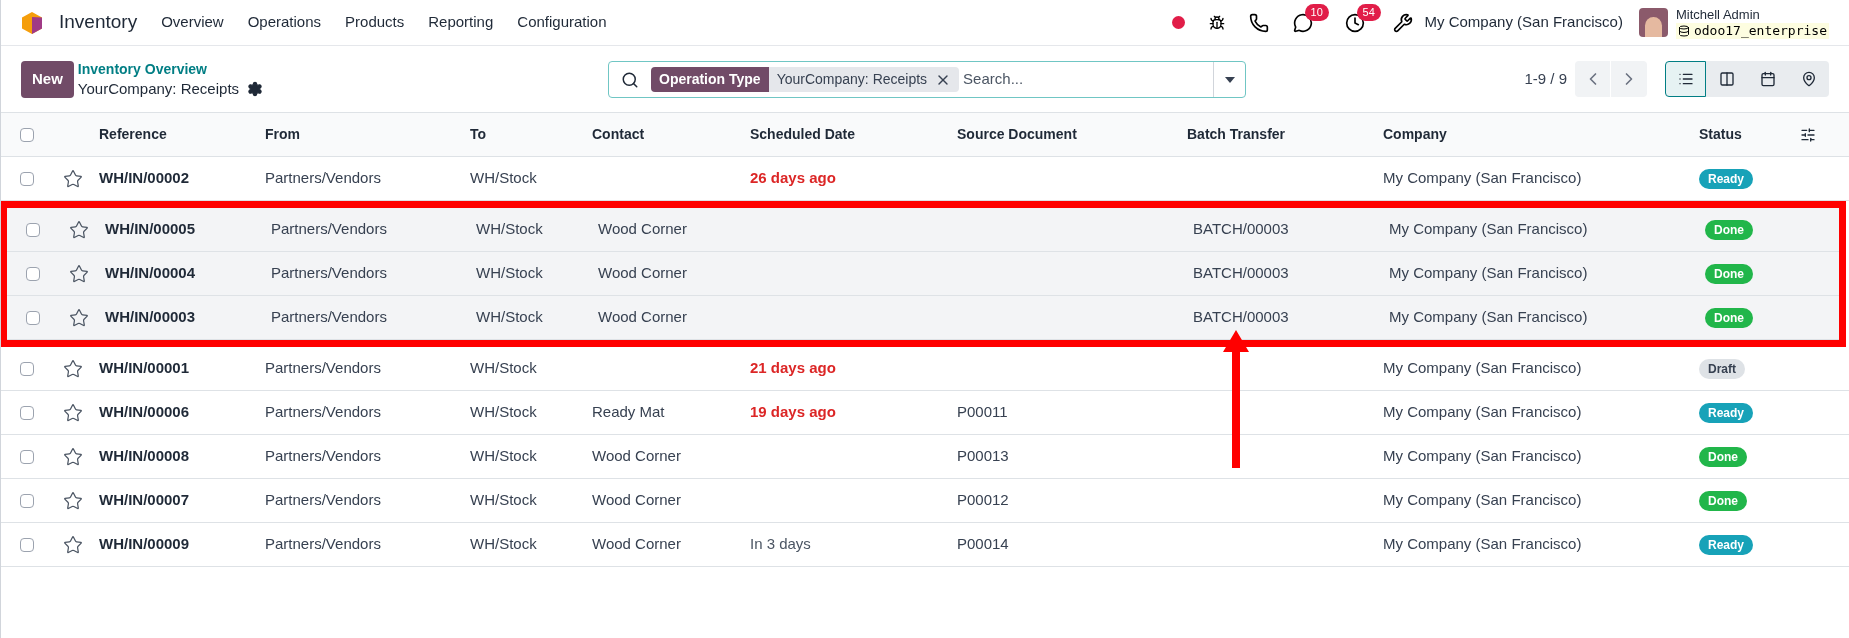  Describe the element at coordinates (1229, 79) in the screenshot. I see `dropdown-caret-icon` at that location.